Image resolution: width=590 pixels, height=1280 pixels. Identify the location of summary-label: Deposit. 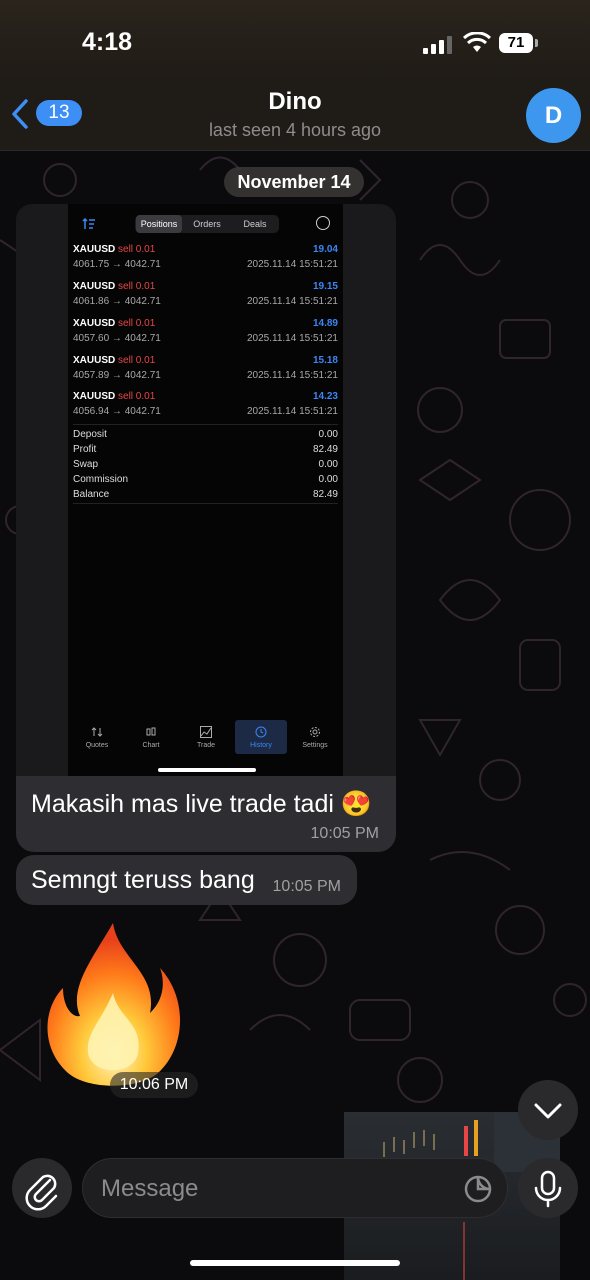
(90, 434).